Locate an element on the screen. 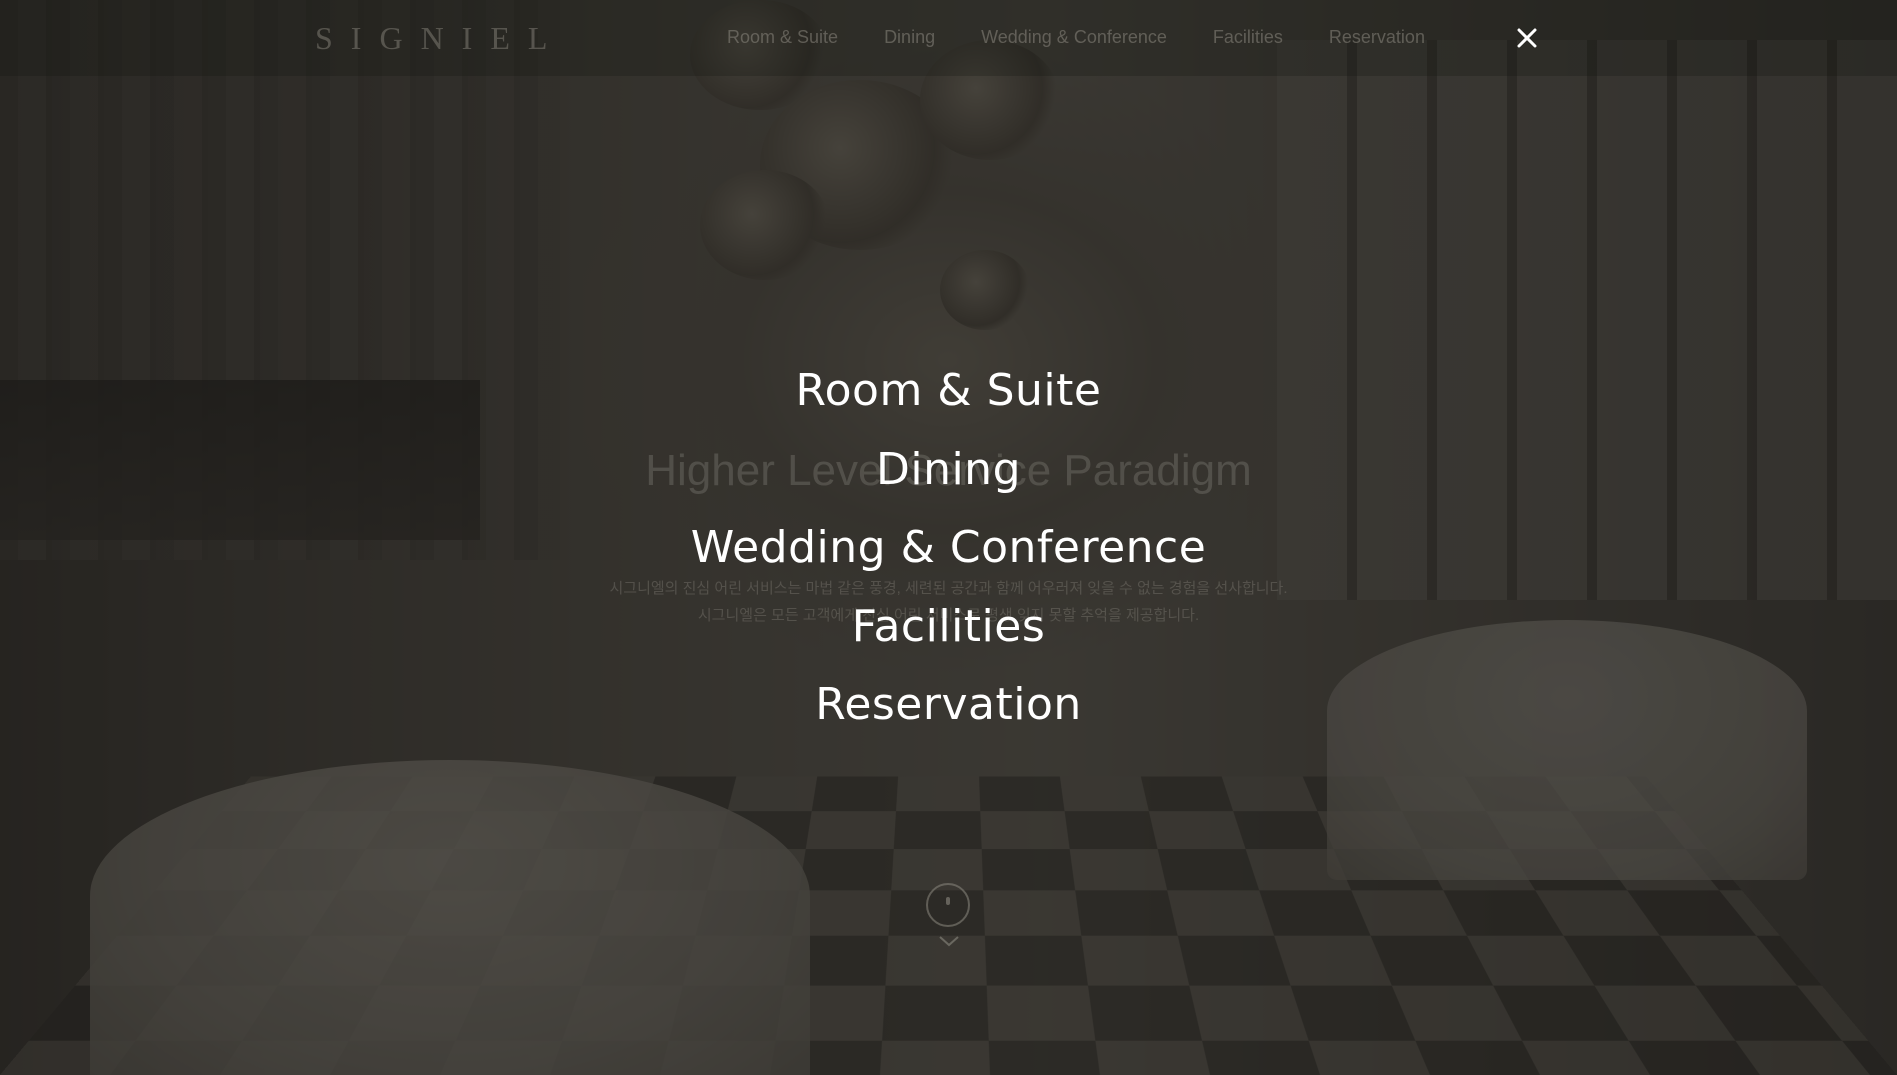 The image size is (1897, 1075). menu-item-reservation: Reservation is located at coordinates (948, 705).